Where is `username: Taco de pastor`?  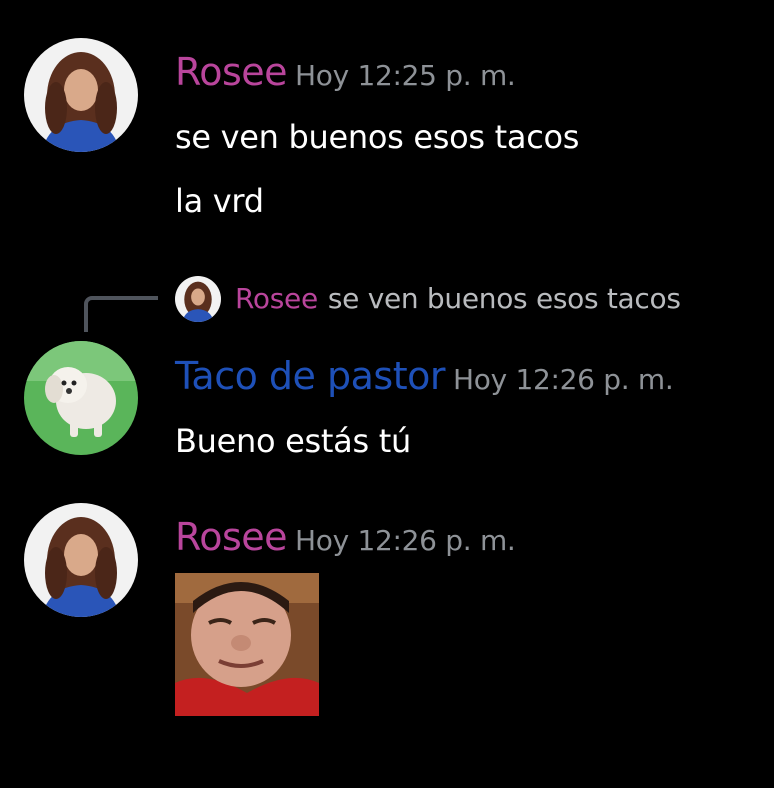 username: Taco de pastor is located at coordinates (310, 376).